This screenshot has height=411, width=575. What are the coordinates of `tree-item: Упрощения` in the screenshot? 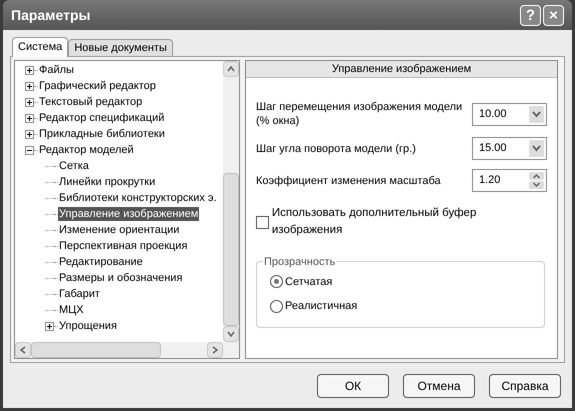 It's located at (88, 326).